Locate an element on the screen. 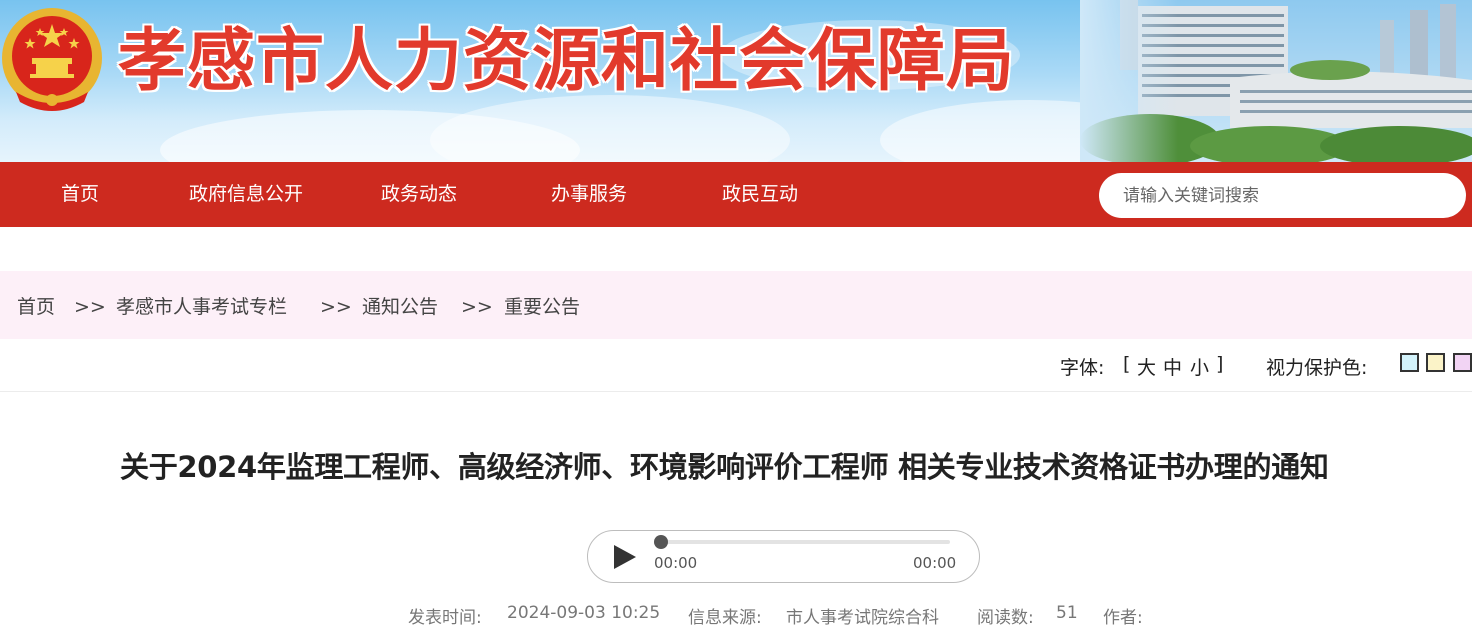  eye-care-color-pink is located at coordinates (1462, 362).